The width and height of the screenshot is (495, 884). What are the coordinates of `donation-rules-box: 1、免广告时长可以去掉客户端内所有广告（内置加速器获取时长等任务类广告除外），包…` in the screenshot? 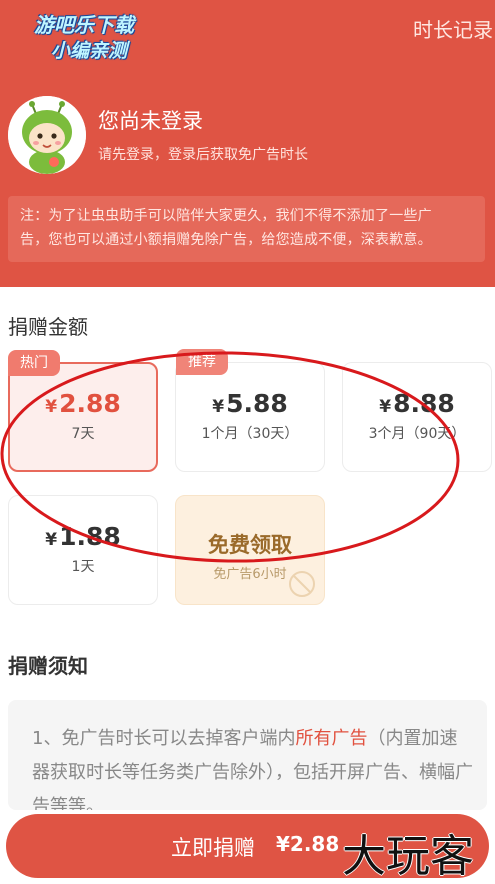 It's located at (247, 755).